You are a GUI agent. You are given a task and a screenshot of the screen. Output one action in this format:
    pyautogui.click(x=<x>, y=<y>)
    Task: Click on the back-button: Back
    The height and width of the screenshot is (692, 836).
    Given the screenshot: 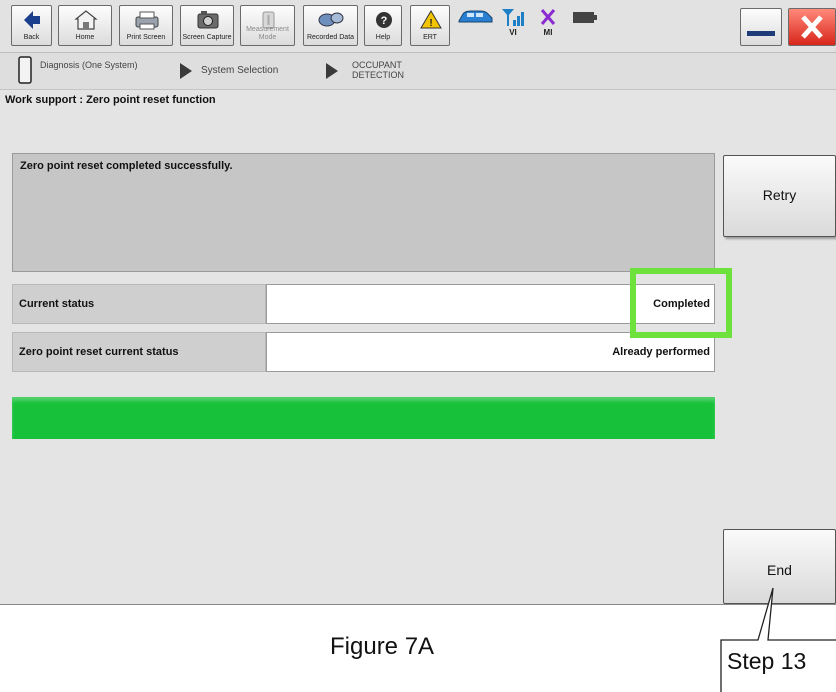 What is the action you would take?
    pyautogui.click(x=31, y=25)
    